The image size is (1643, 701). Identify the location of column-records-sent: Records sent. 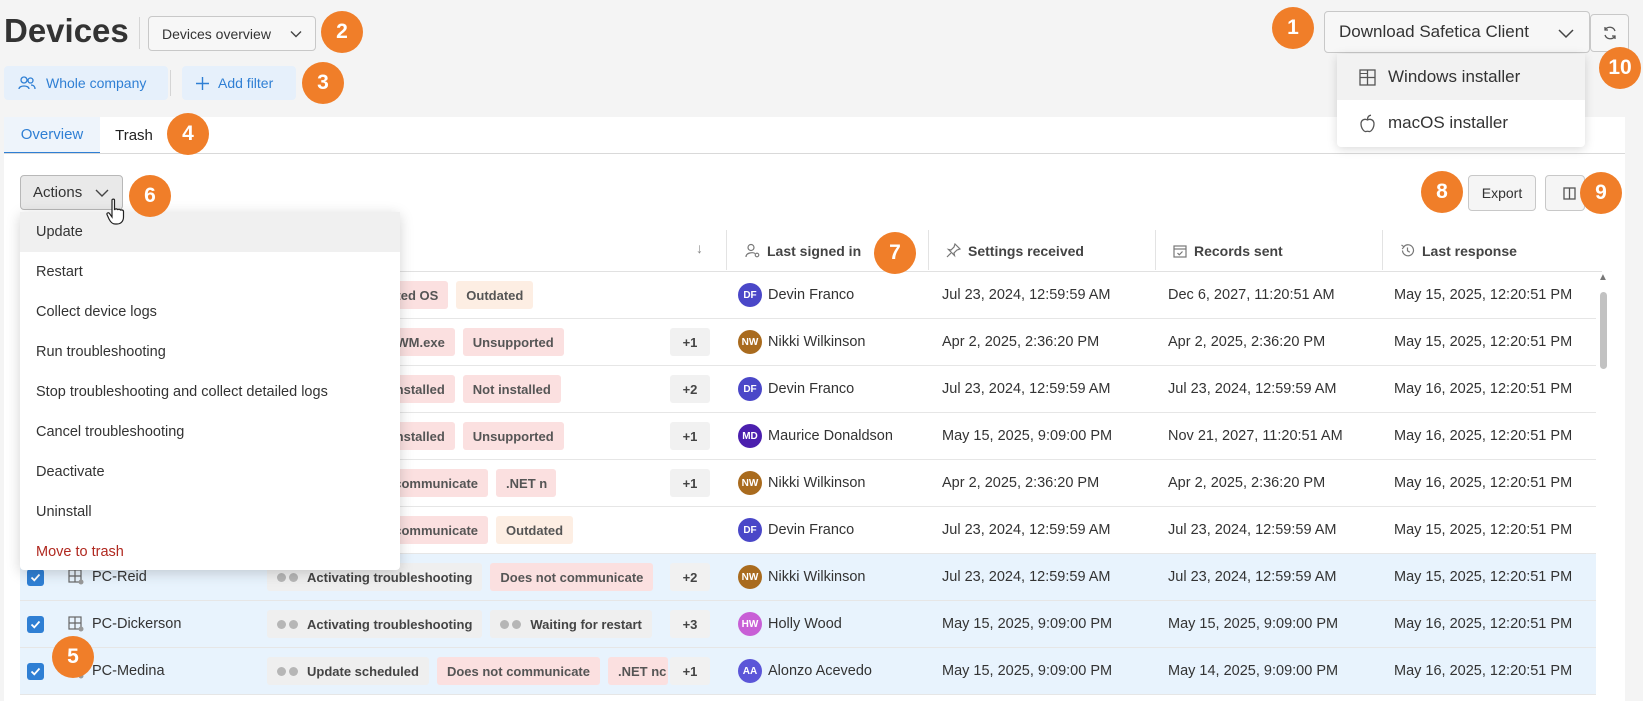
(1228, 250).